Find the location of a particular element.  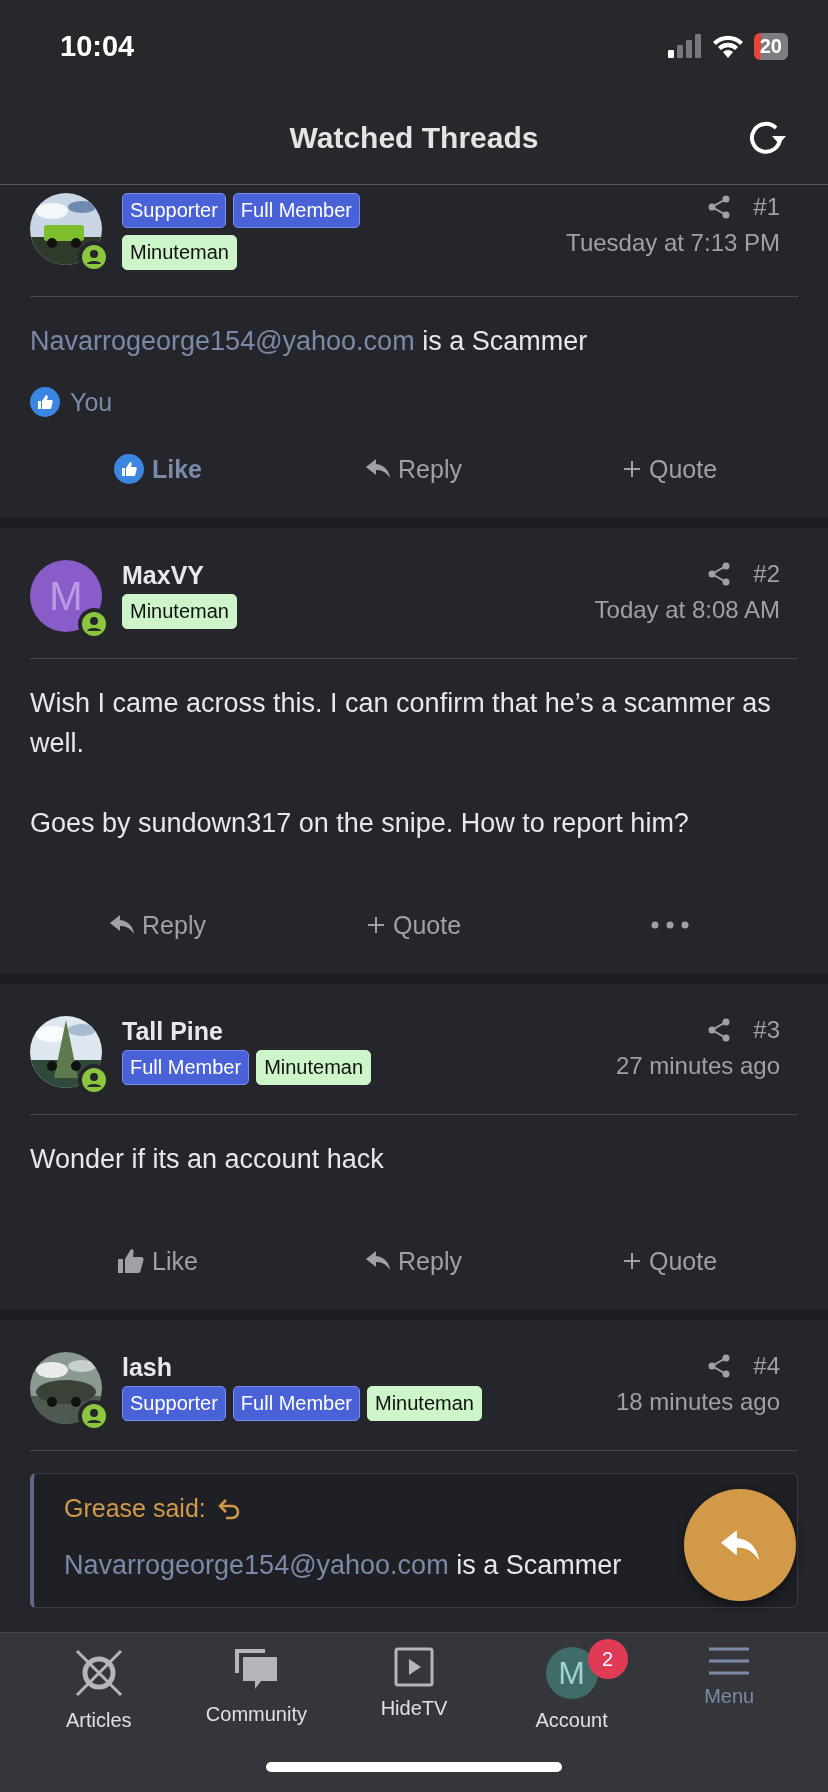

avatar: M is located at coordinates (66, 596).